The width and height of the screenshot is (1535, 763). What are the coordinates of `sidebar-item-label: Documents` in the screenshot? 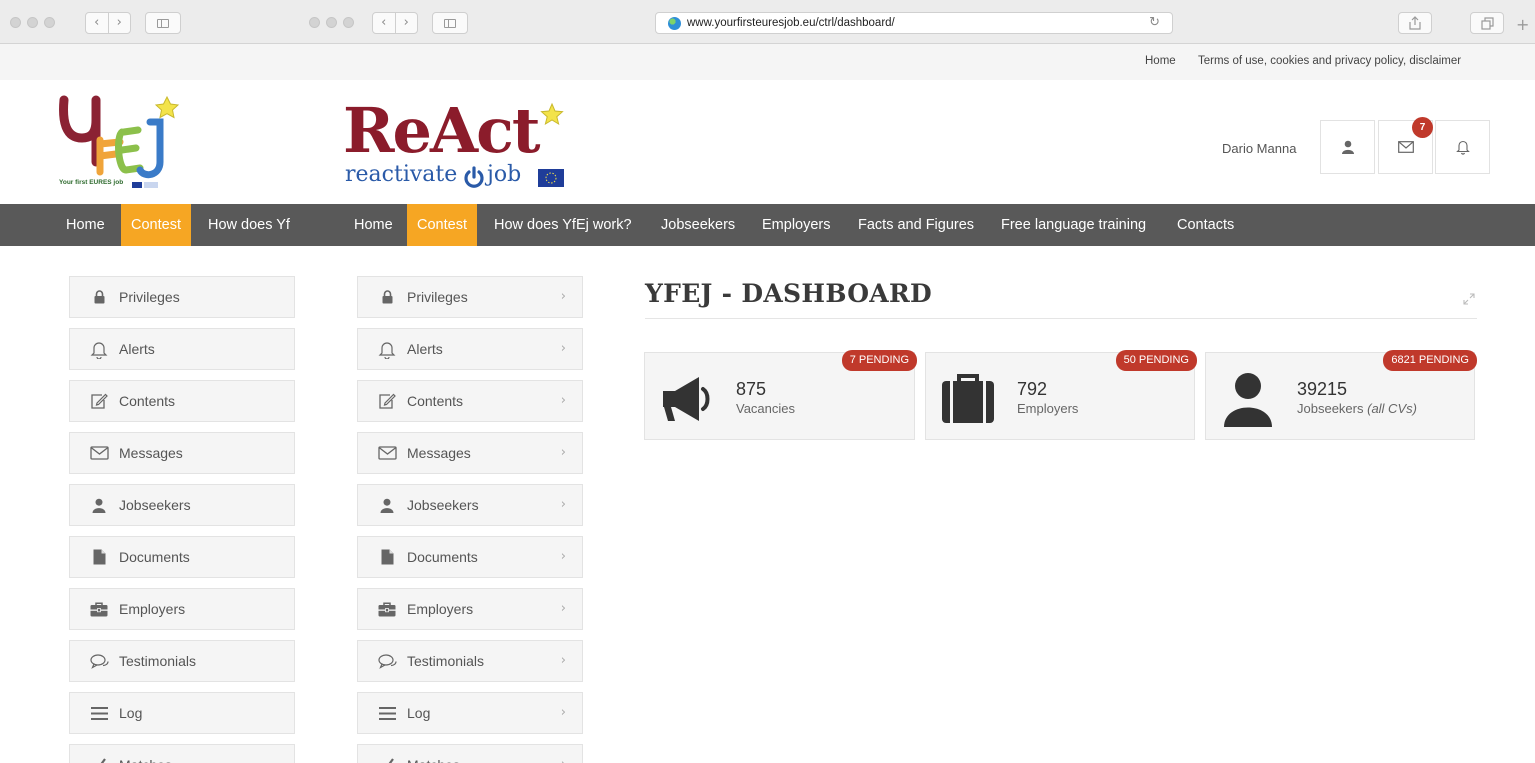 It's located at (442, 557).